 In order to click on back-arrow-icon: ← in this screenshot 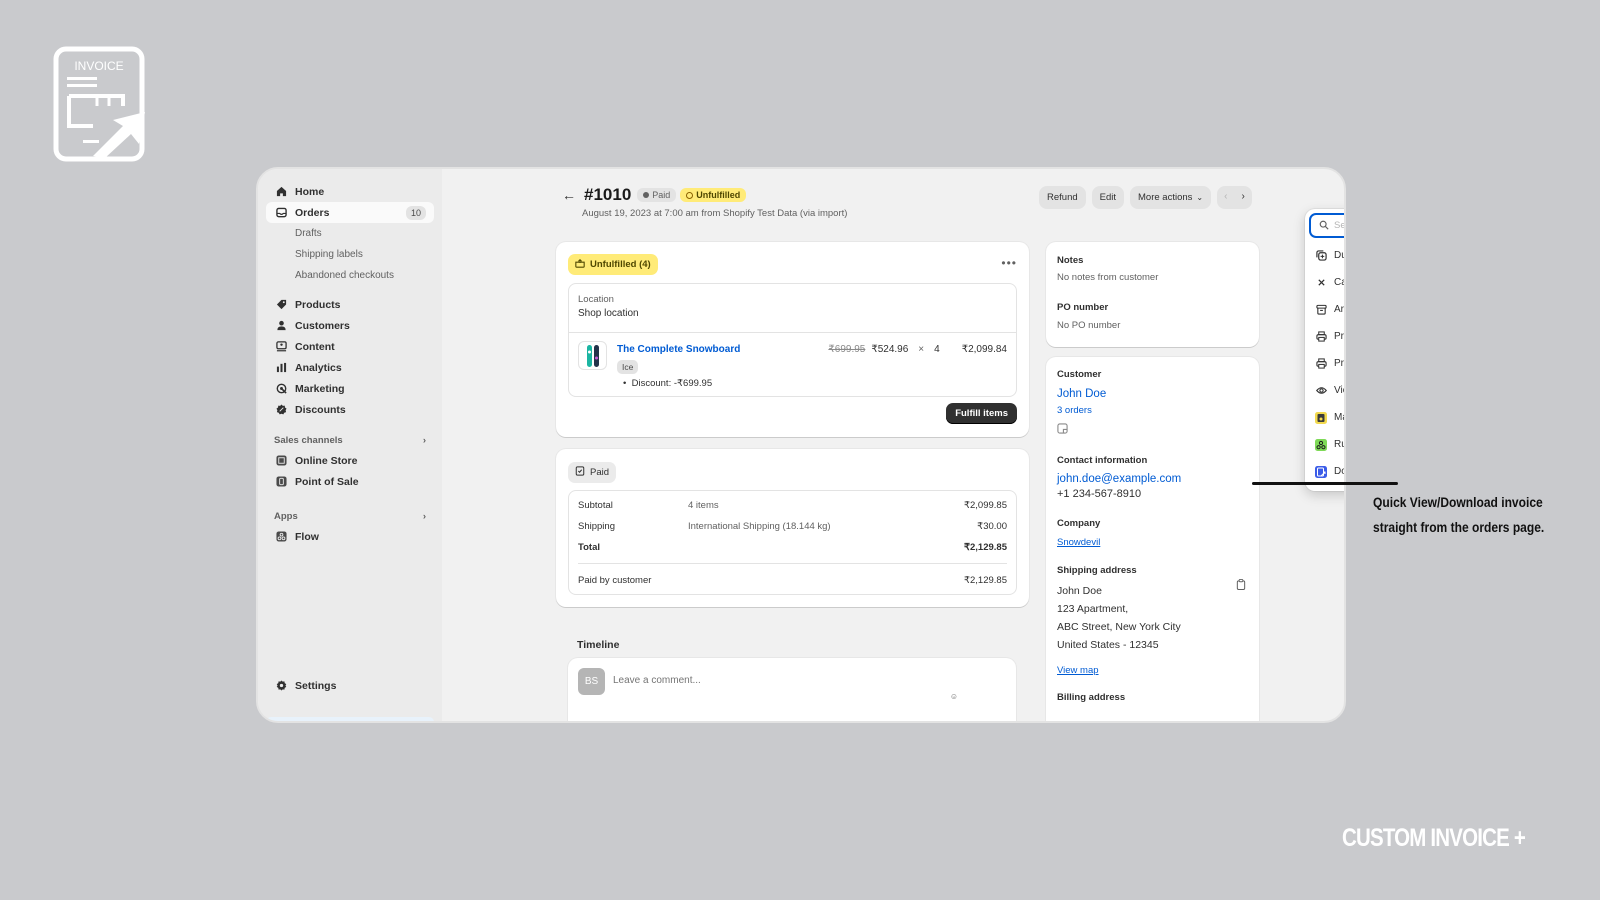, I will do `click(569, 195)`.